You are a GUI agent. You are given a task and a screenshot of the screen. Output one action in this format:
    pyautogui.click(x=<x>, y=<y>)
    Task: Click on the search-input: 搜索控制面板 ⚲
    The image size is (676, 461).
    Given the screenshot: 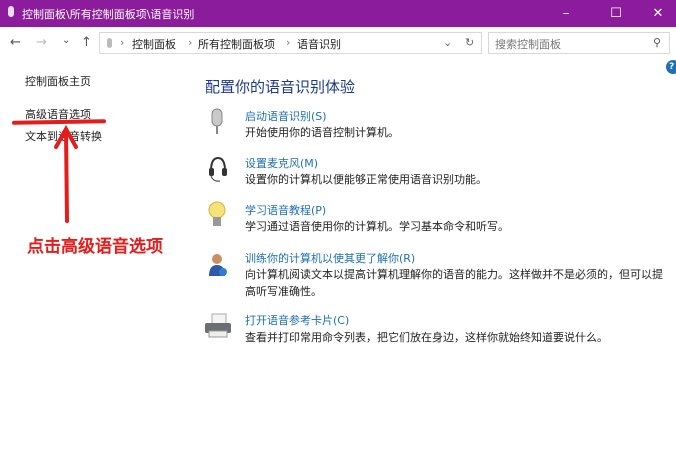 What is the action you would take?
    pyautogui.click(x=579, y=43)
    